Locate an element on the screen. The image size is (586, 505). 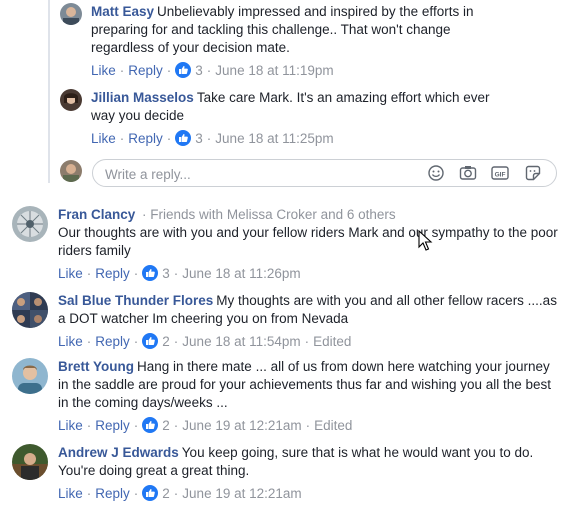
emoji-icon is located at coordinates (436, 173).